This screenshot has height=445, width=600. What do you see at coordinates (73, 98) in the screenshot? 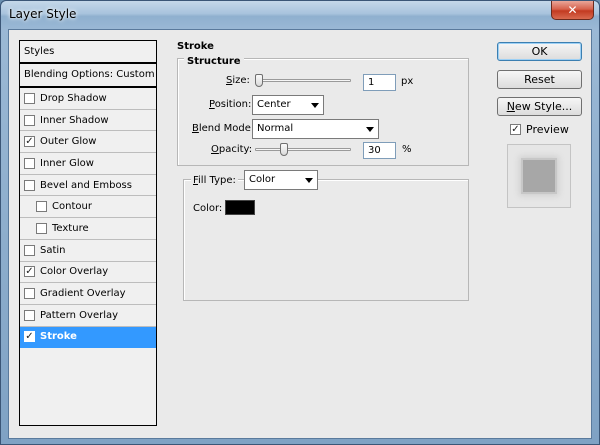
I see `style-item-label: Drop Shadow` at bounding box center [73, 98].